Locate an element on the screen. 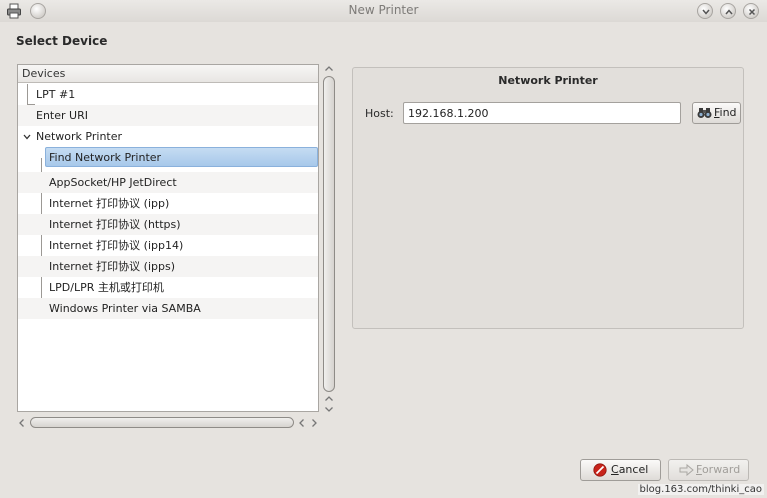 This screenshot has width=767, height=498. forward-arrow-icon is located at coordinates (686, 470).